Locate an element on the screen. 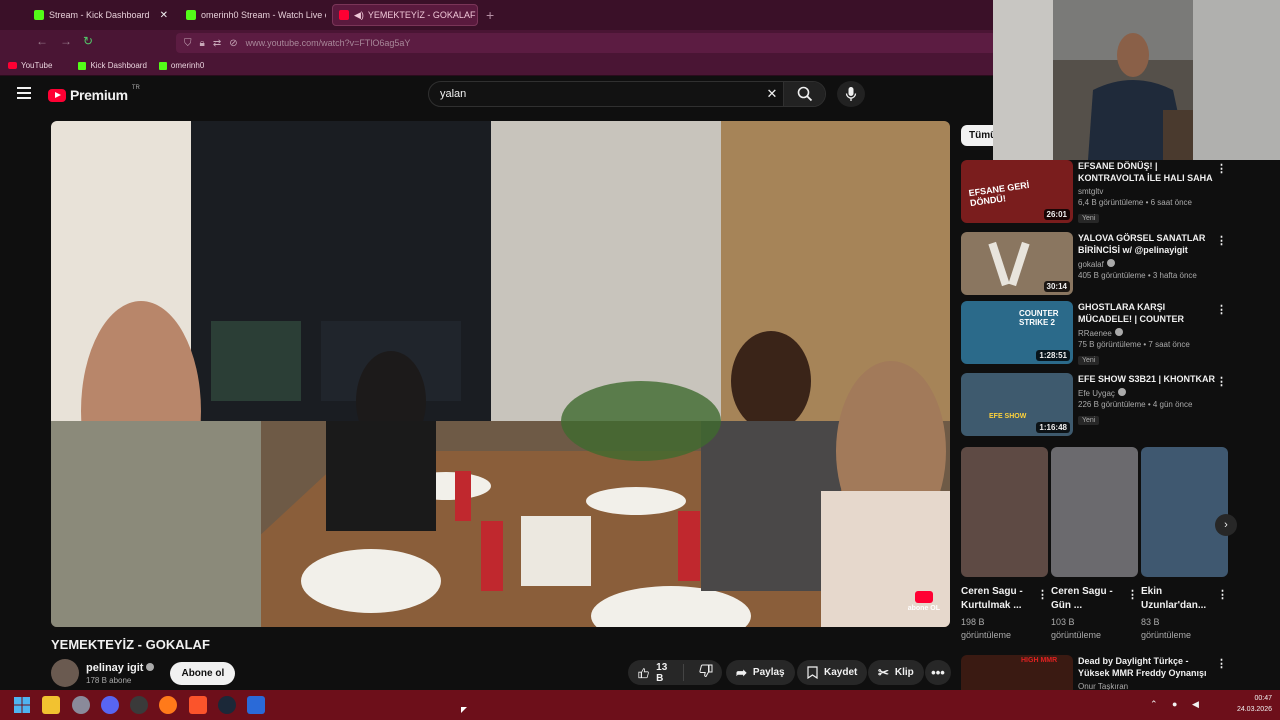  more-actions-button: ••• is located at coordinates (938, 672).